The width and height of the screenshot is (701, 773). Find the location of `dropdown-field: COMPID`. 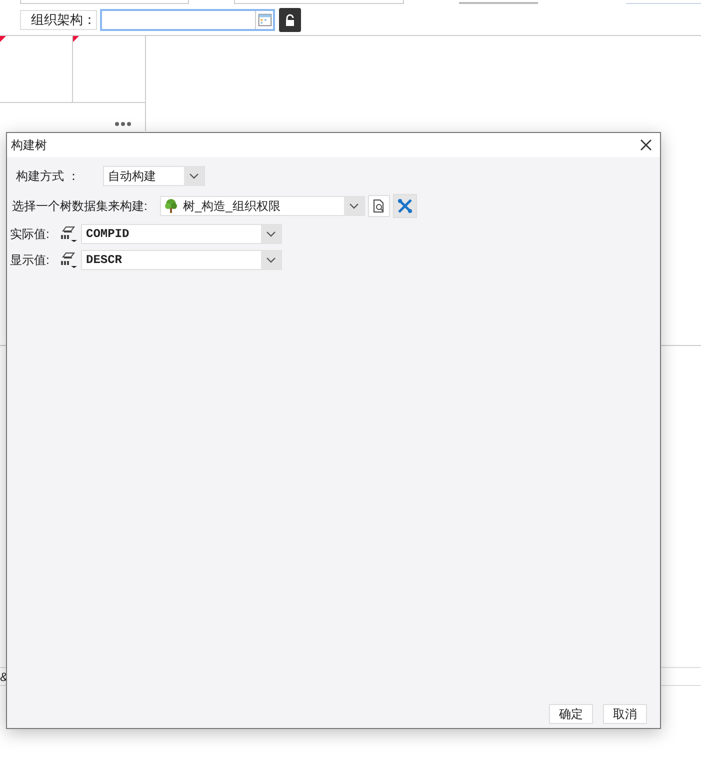

dropdown-field: COMPID is located at coordinates (181, 234).